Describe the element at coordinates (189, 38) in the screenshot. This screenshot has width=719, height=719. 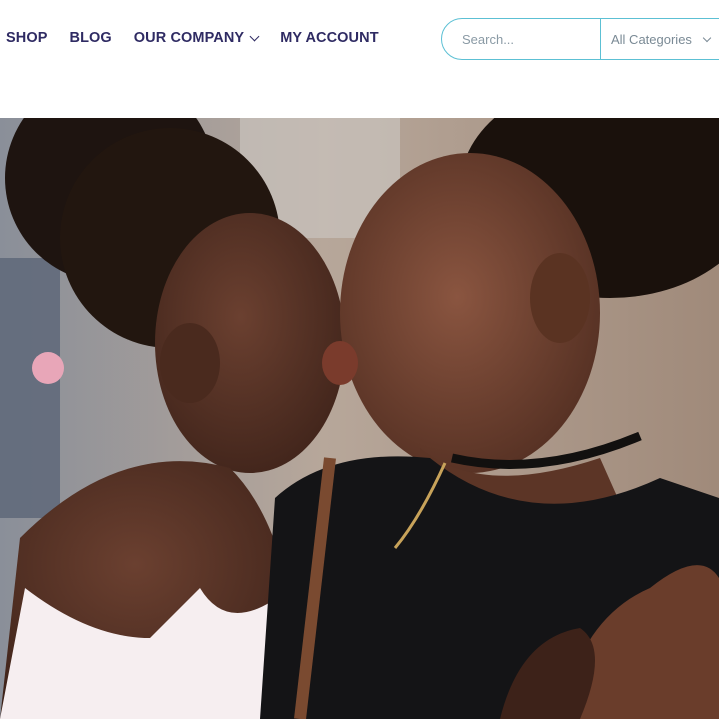
I see `nav-our-company-label: OUR COMPANY` at that location.